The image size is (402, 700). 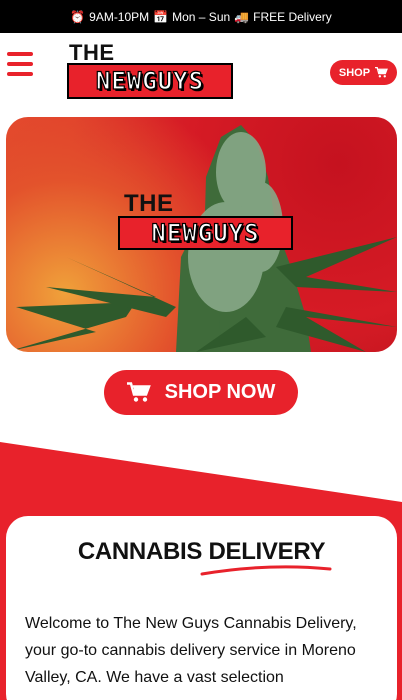 What do you see at coordinates (149, 203) in the screenshot?
I see `hero-logo-the-text: THE` at bounding box center [149, 203].